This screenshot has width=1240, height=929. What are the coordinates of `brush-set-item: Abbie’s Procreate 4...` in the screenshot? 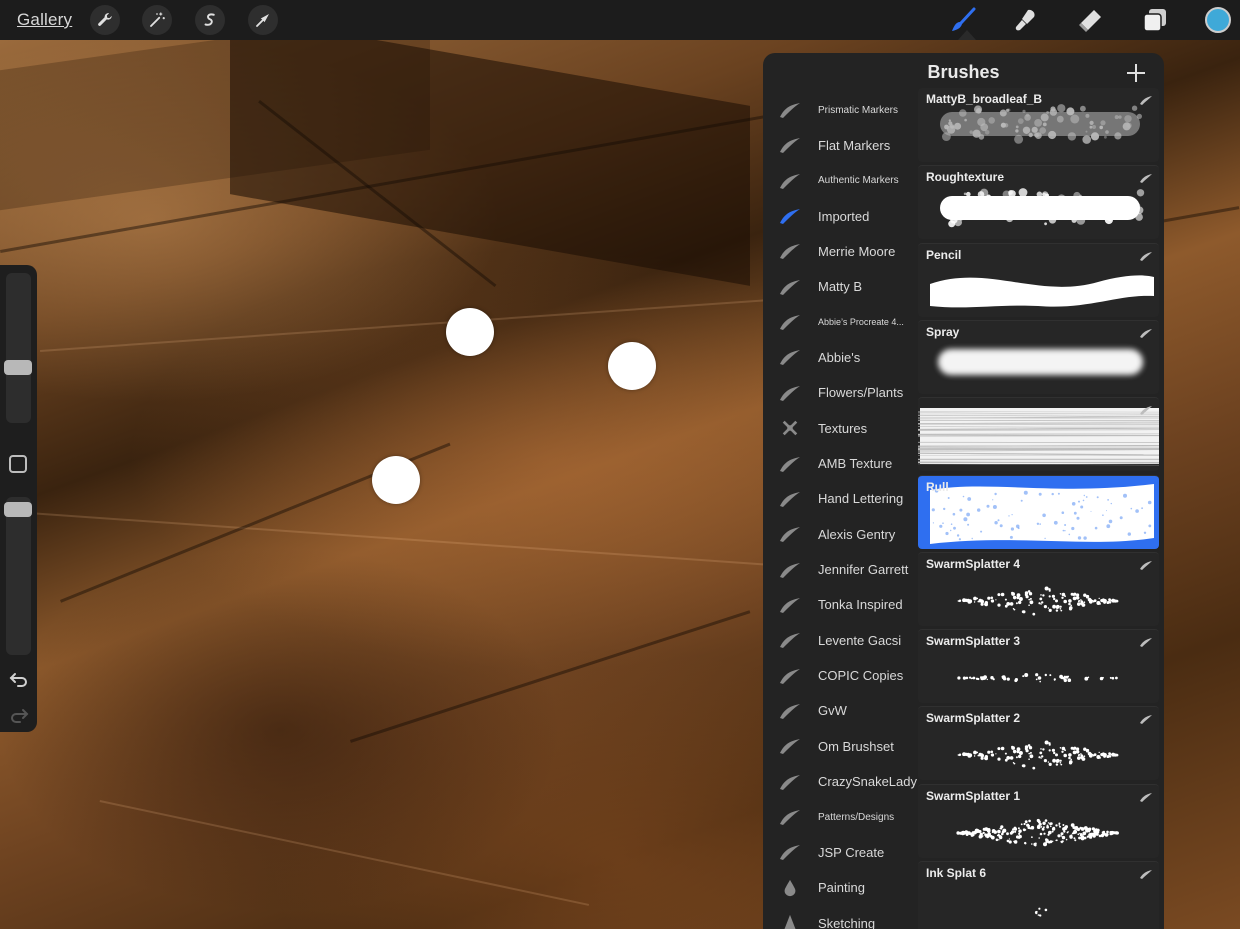 It's located at (840, 322).